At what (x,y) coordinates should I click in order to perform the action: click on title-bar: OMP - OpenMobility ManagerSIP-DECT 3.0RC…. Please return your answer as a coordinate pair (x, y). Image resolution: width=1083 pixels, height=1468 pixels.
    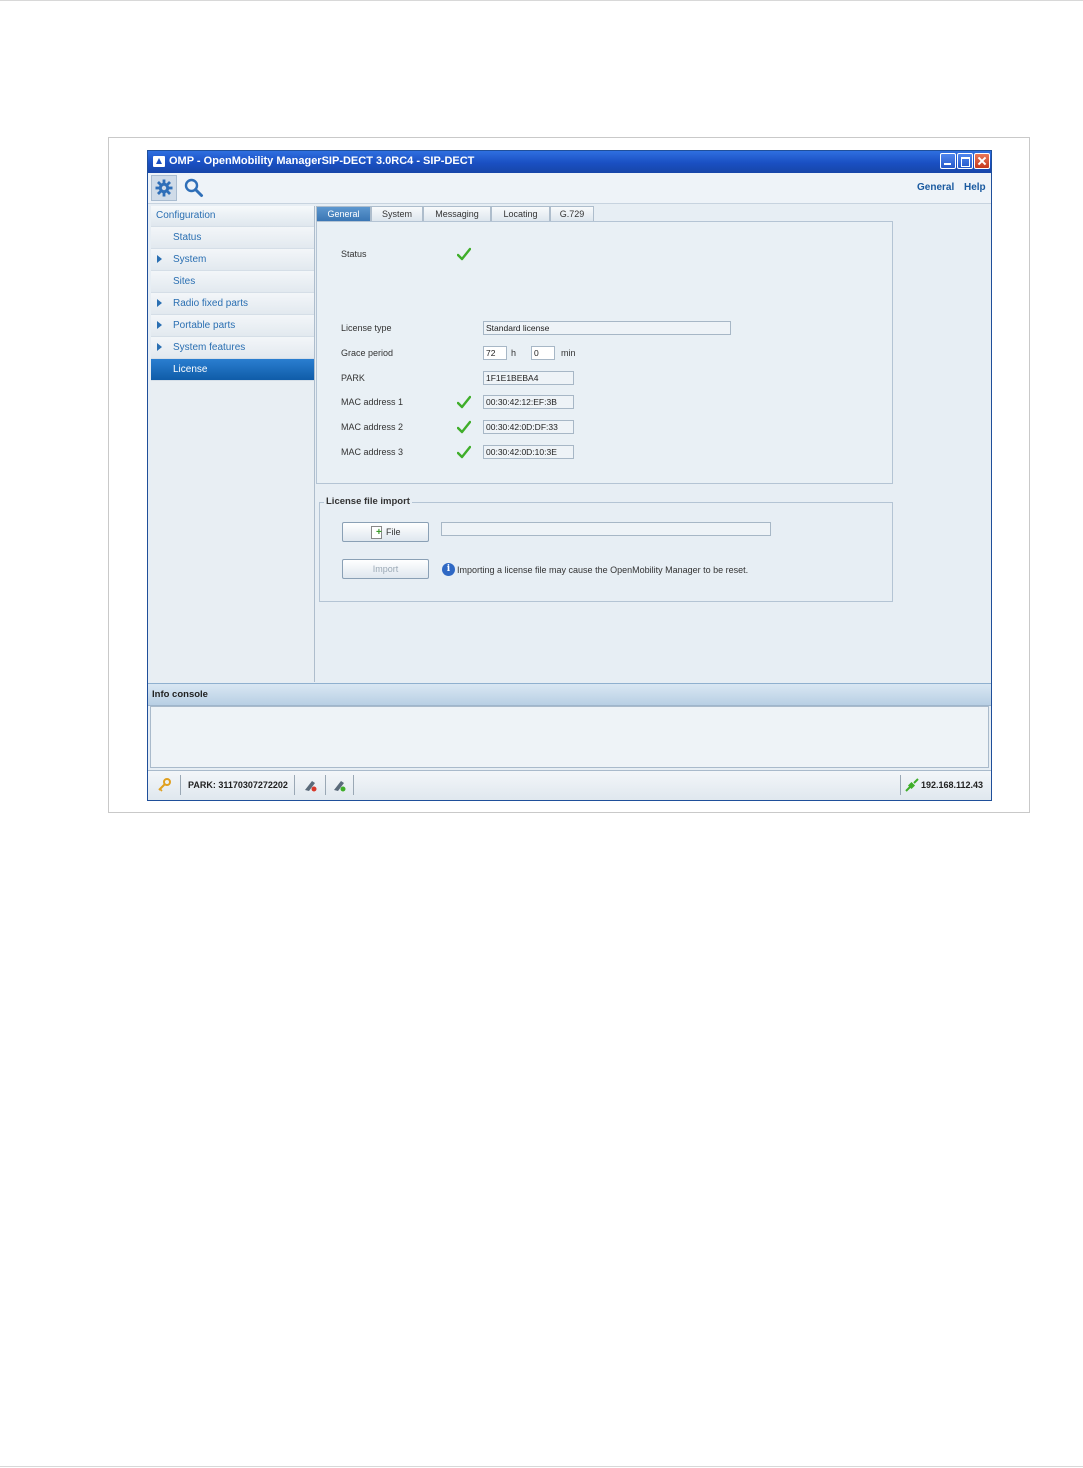
    Looking at the image, I should click on (569, 162).